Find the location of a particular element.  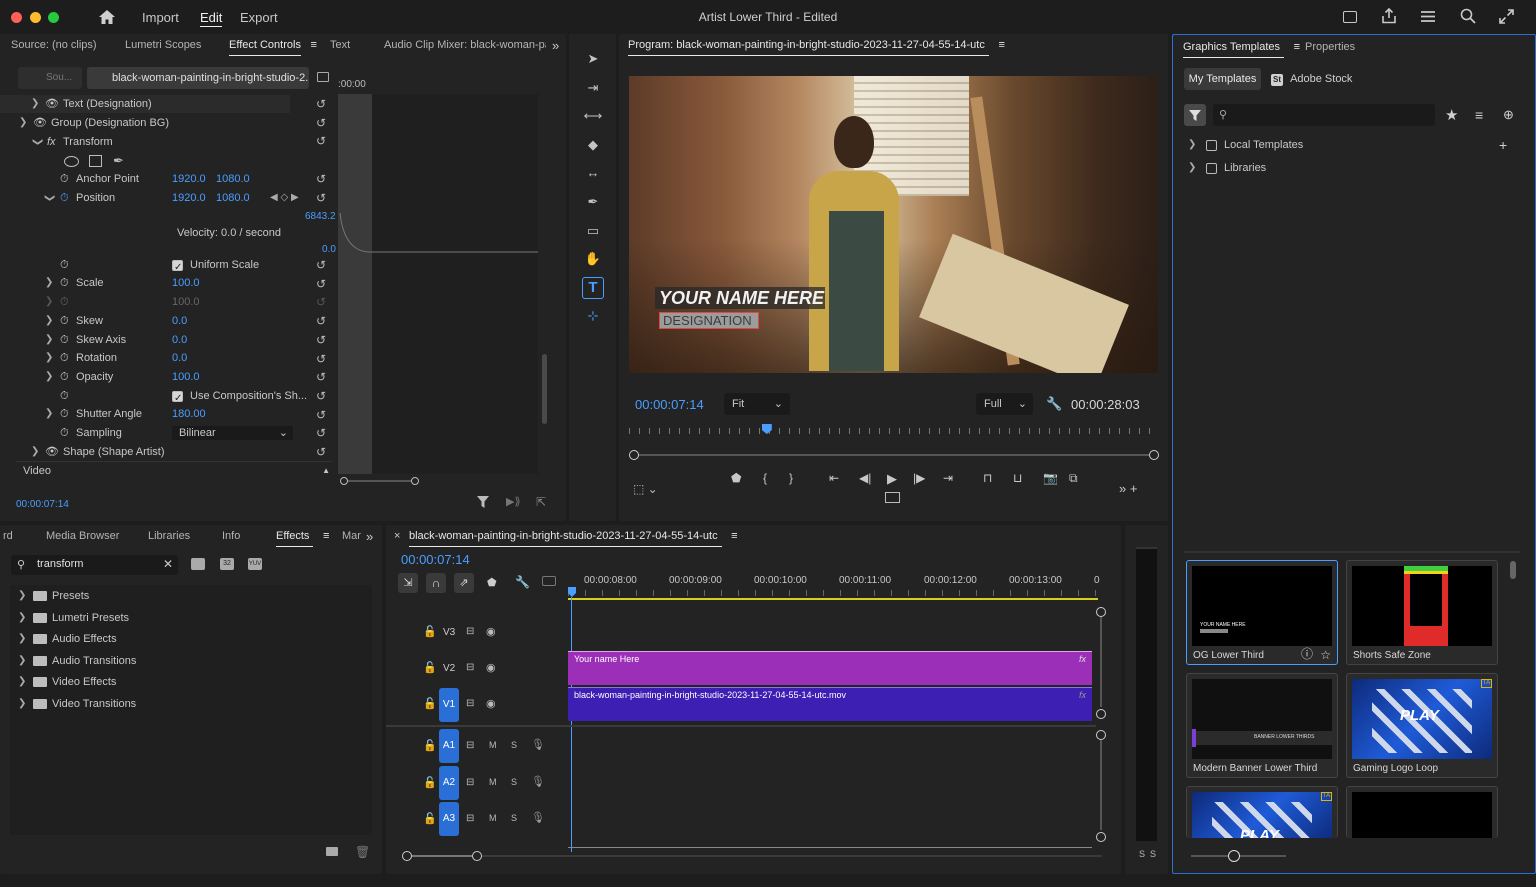

use-composition-checkbox is located at coordinates (177, 399).